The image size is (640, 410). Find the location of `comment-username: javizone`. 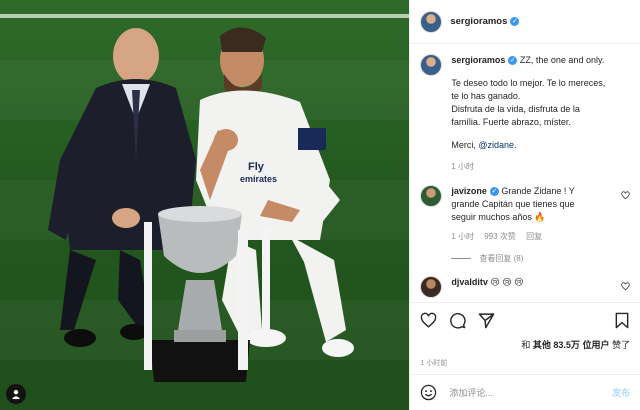

comment-username: javizone is located at coordinates (469, 191).